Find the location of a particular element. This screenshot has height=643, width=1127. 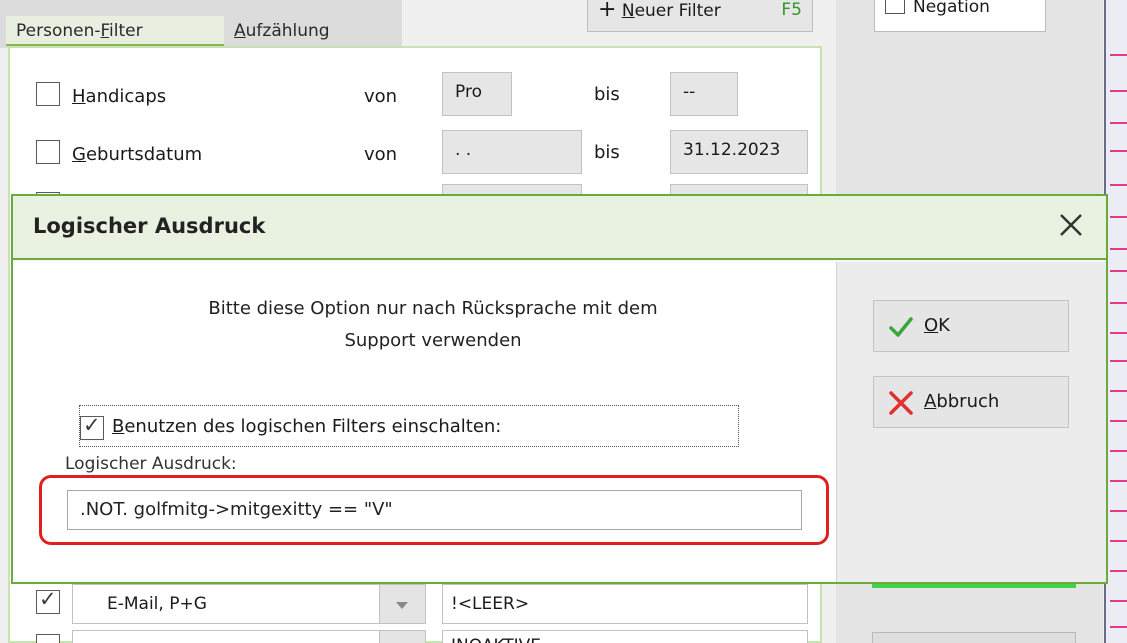

bottom-right-button is located at coordinates (974, 637).